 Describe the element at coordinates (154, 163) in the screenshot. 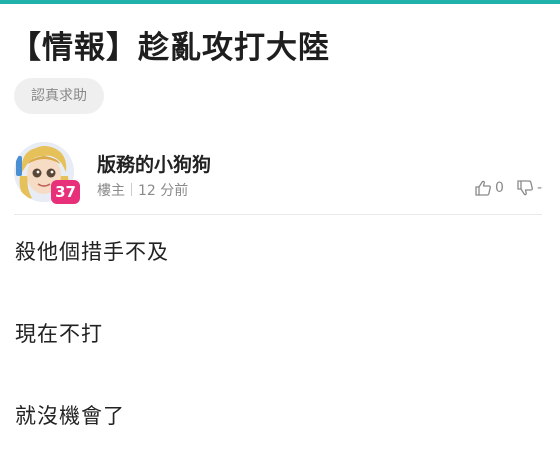

I see `author-name: 版務的小狗狗` at that location.